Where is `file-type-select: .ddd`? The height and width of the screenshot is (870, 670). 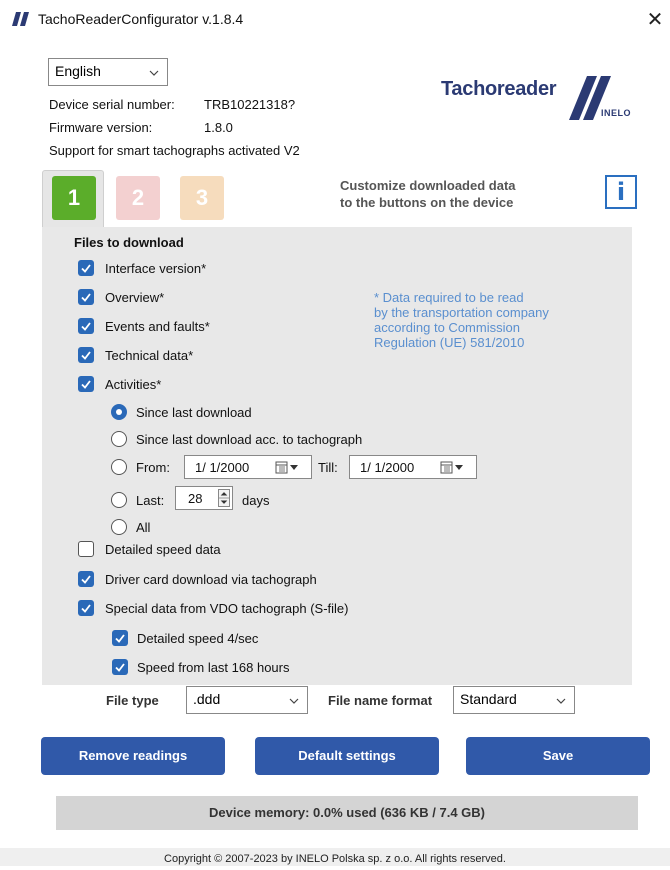
file-type-select: .ddd is located at coordinates (247, 700).